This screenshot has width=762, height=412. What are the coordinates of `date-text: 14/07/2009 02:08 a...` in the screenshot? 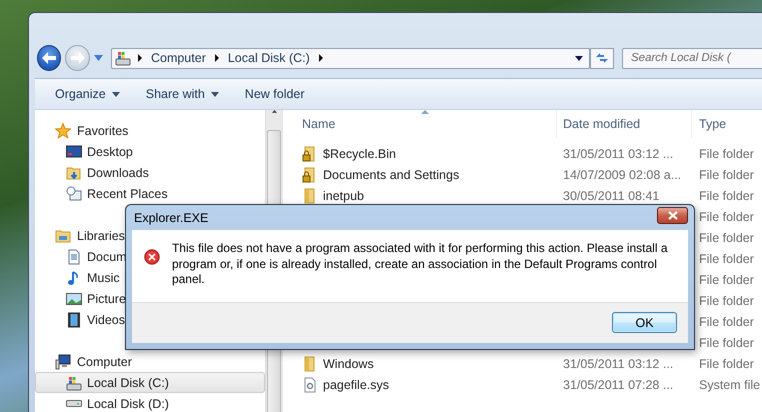 It's located at (622, 175).